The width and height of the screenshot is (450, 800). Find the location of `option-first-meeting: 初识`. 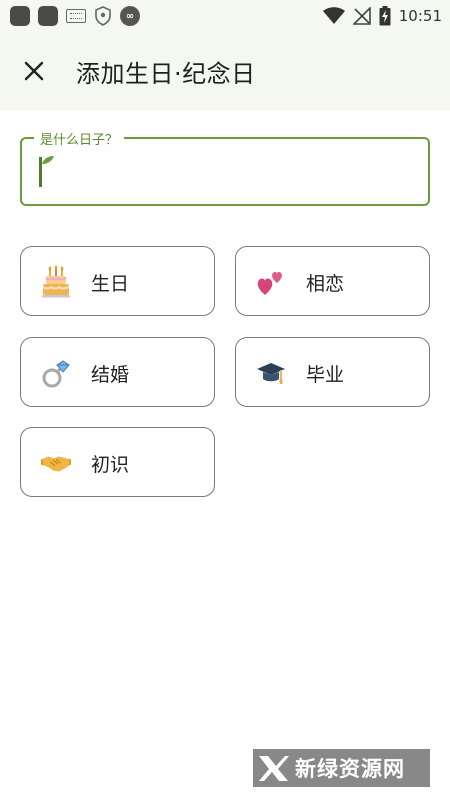

option-first-meeting: 初识 is located at coordinates (117, 462).